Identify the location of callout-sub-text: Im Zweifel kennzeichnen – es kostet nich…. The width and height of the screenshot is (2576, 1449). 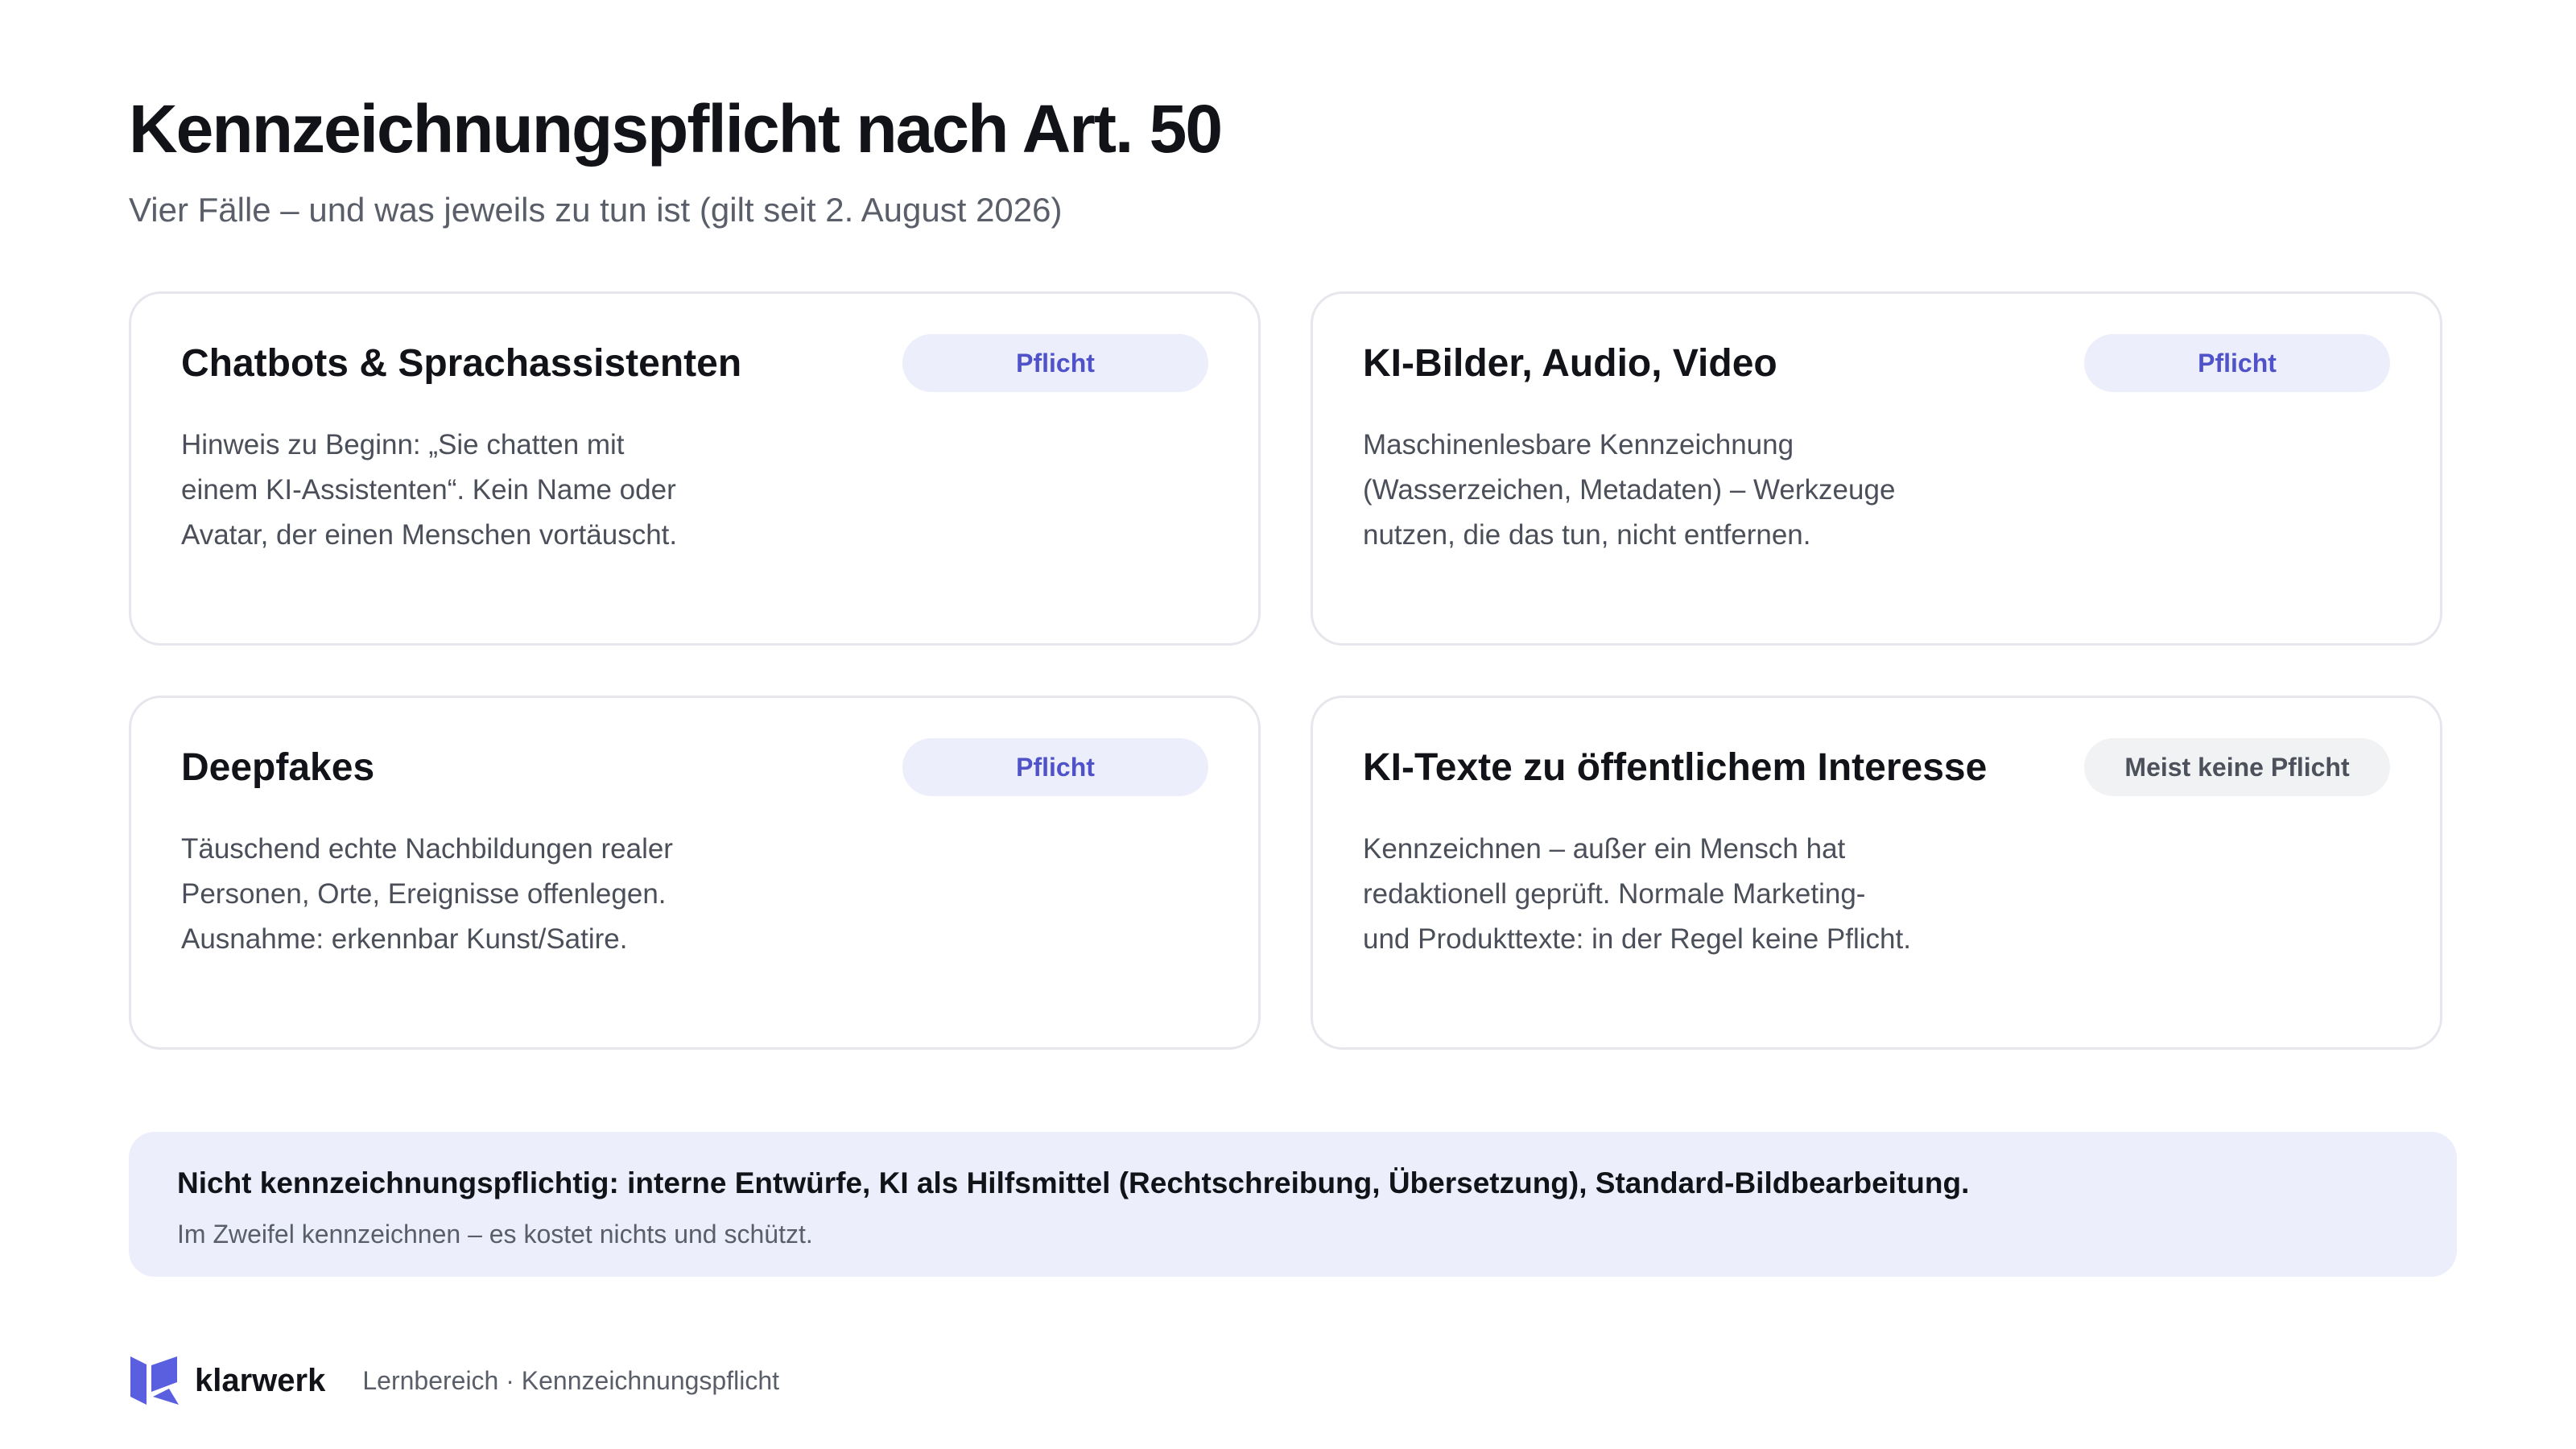
(495, 1234).